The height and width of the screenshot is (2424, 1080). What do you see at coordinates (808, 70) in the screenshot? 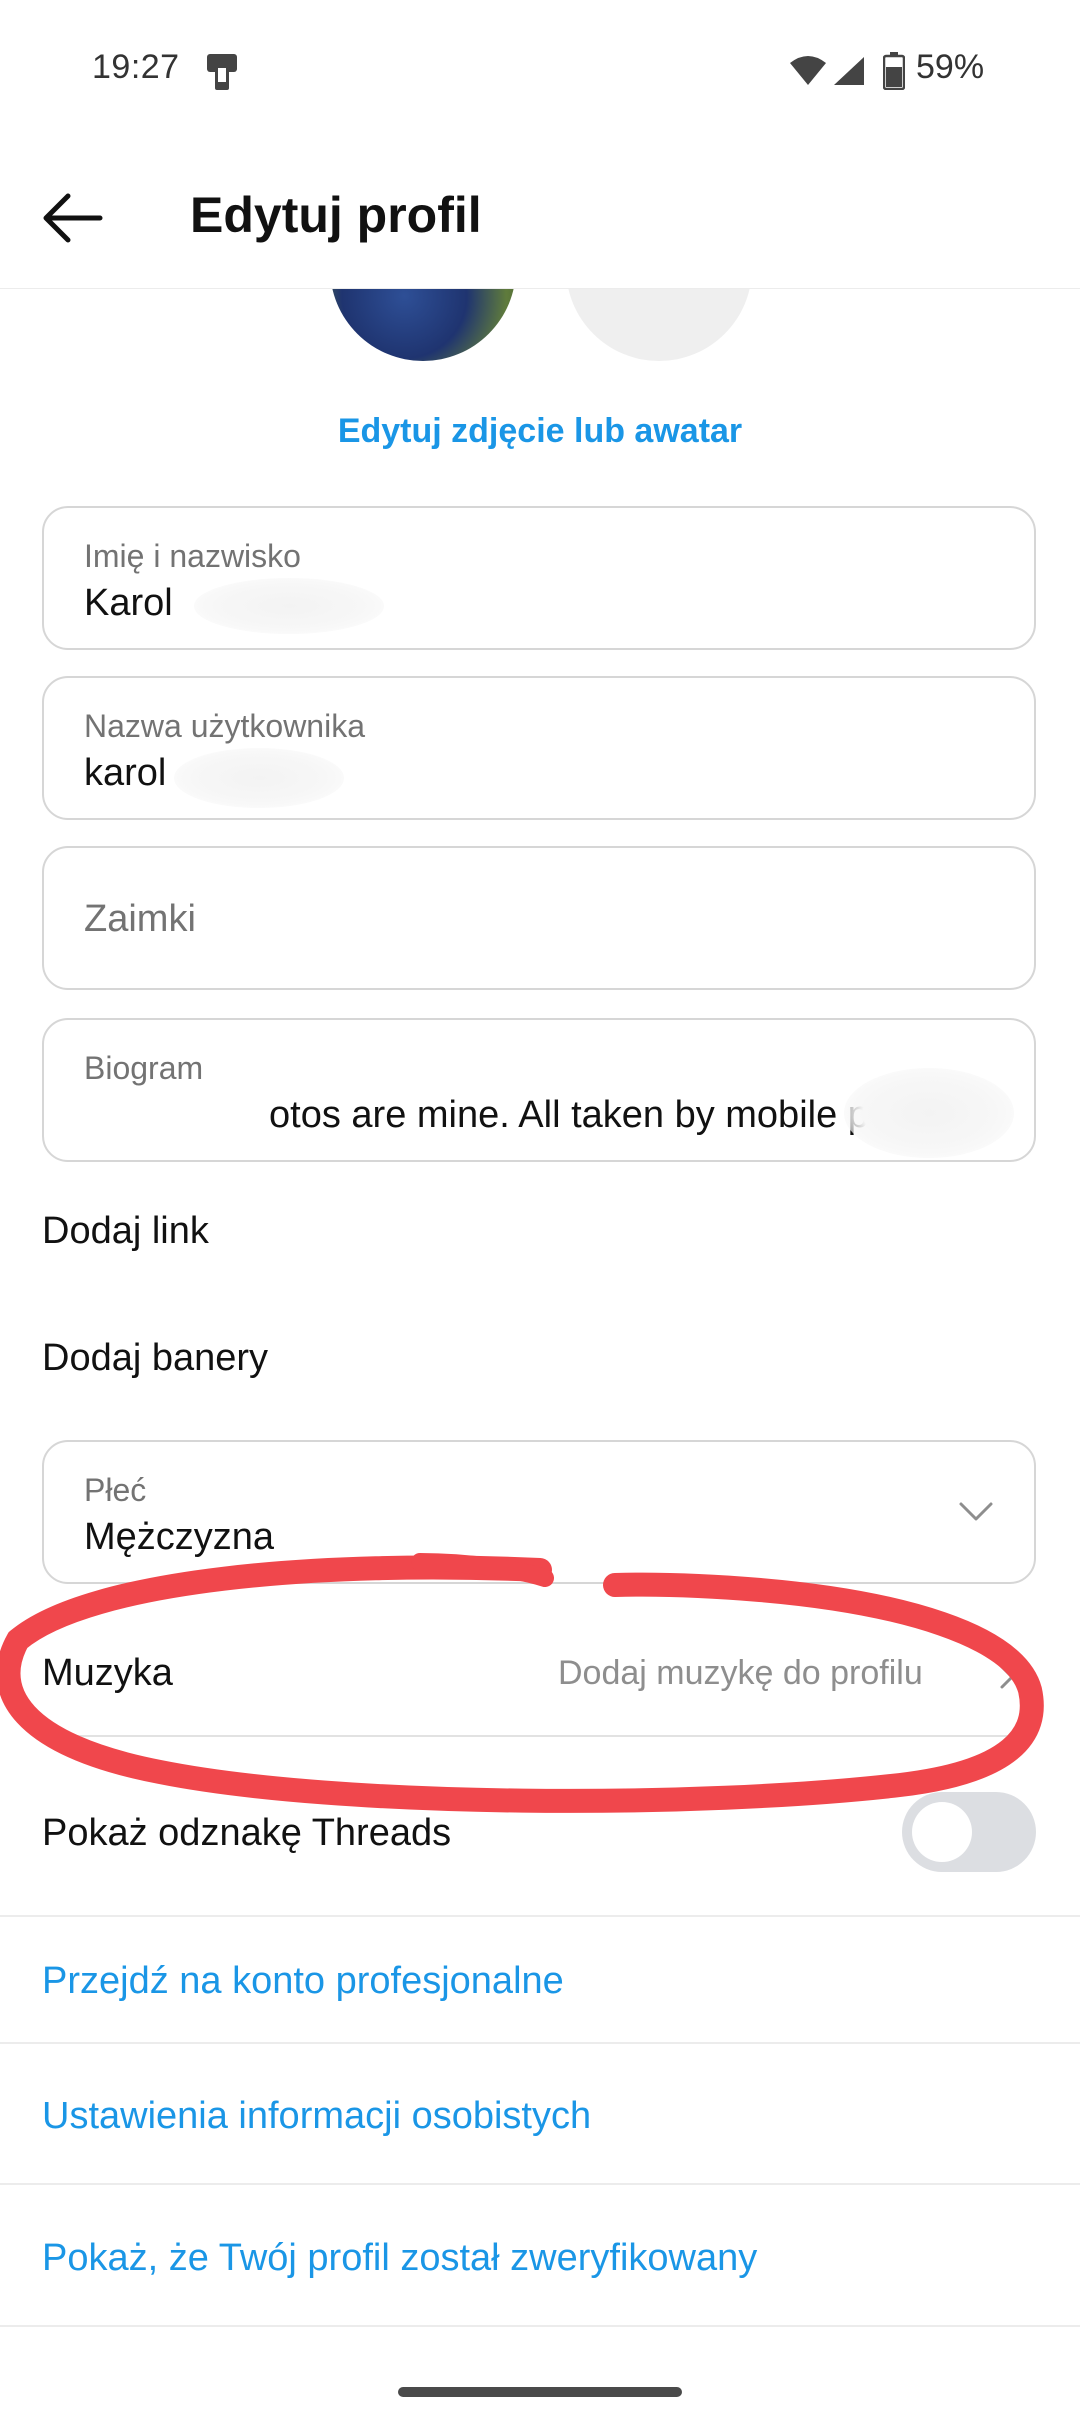
I see `wifi-icon` at bounding box center [808, 70].